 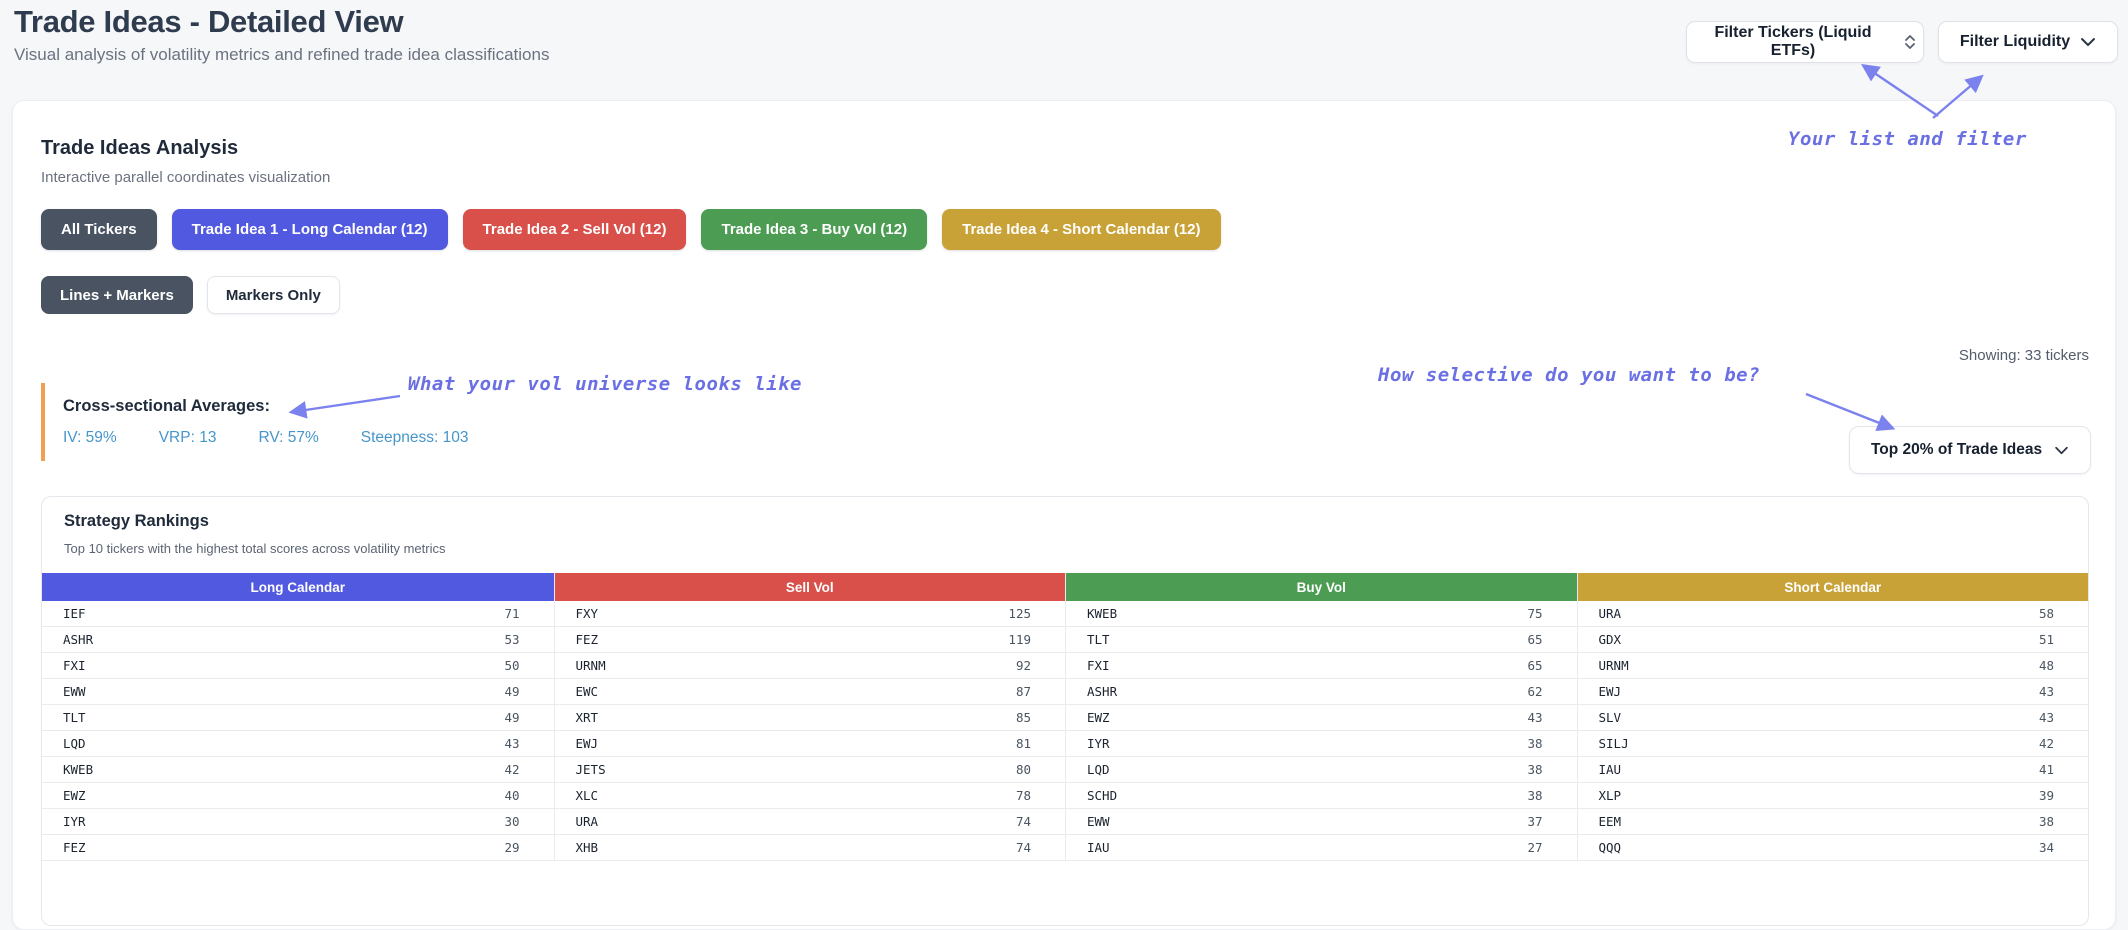 What do you see at coordinates (512, 847) in the screenshot?
I see `ticker-score: 29` at bounding box center [512, 847].